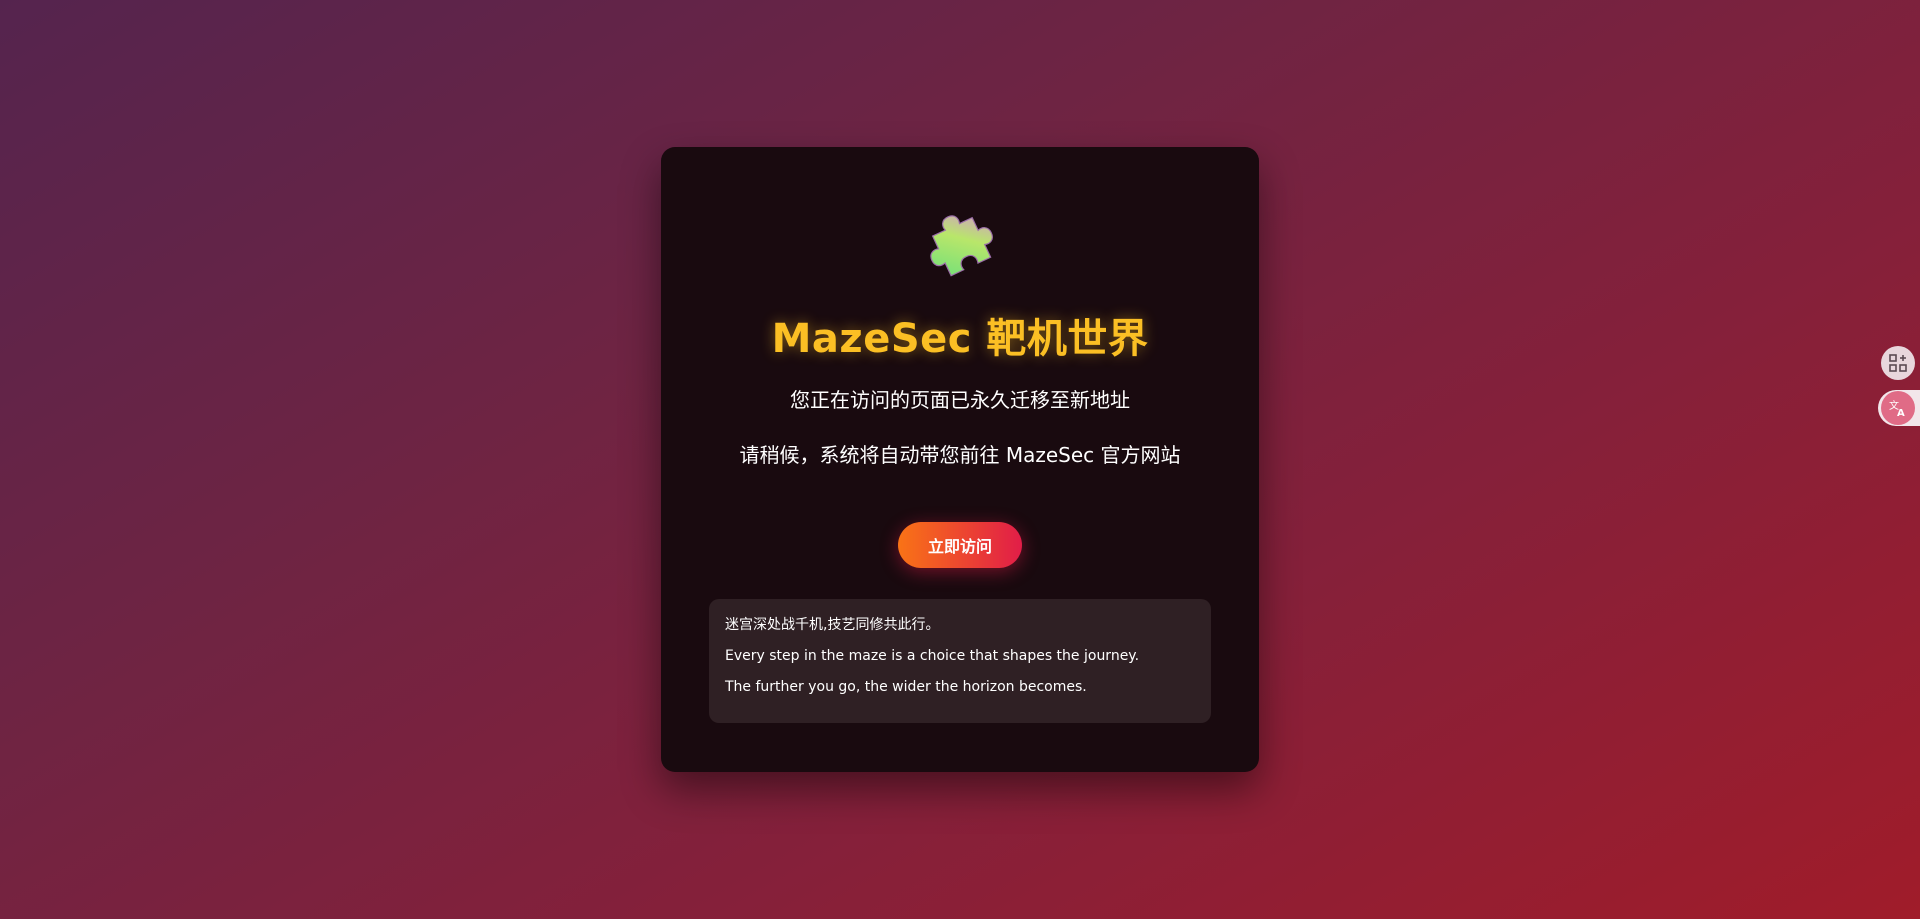 The image size is (1920, 919). What do you see at coordinates (960, 400) in the screenshot?
I see `moved-message: 您正在访问的页面已永久迁移至新地址` at bounding box center [960, 400].